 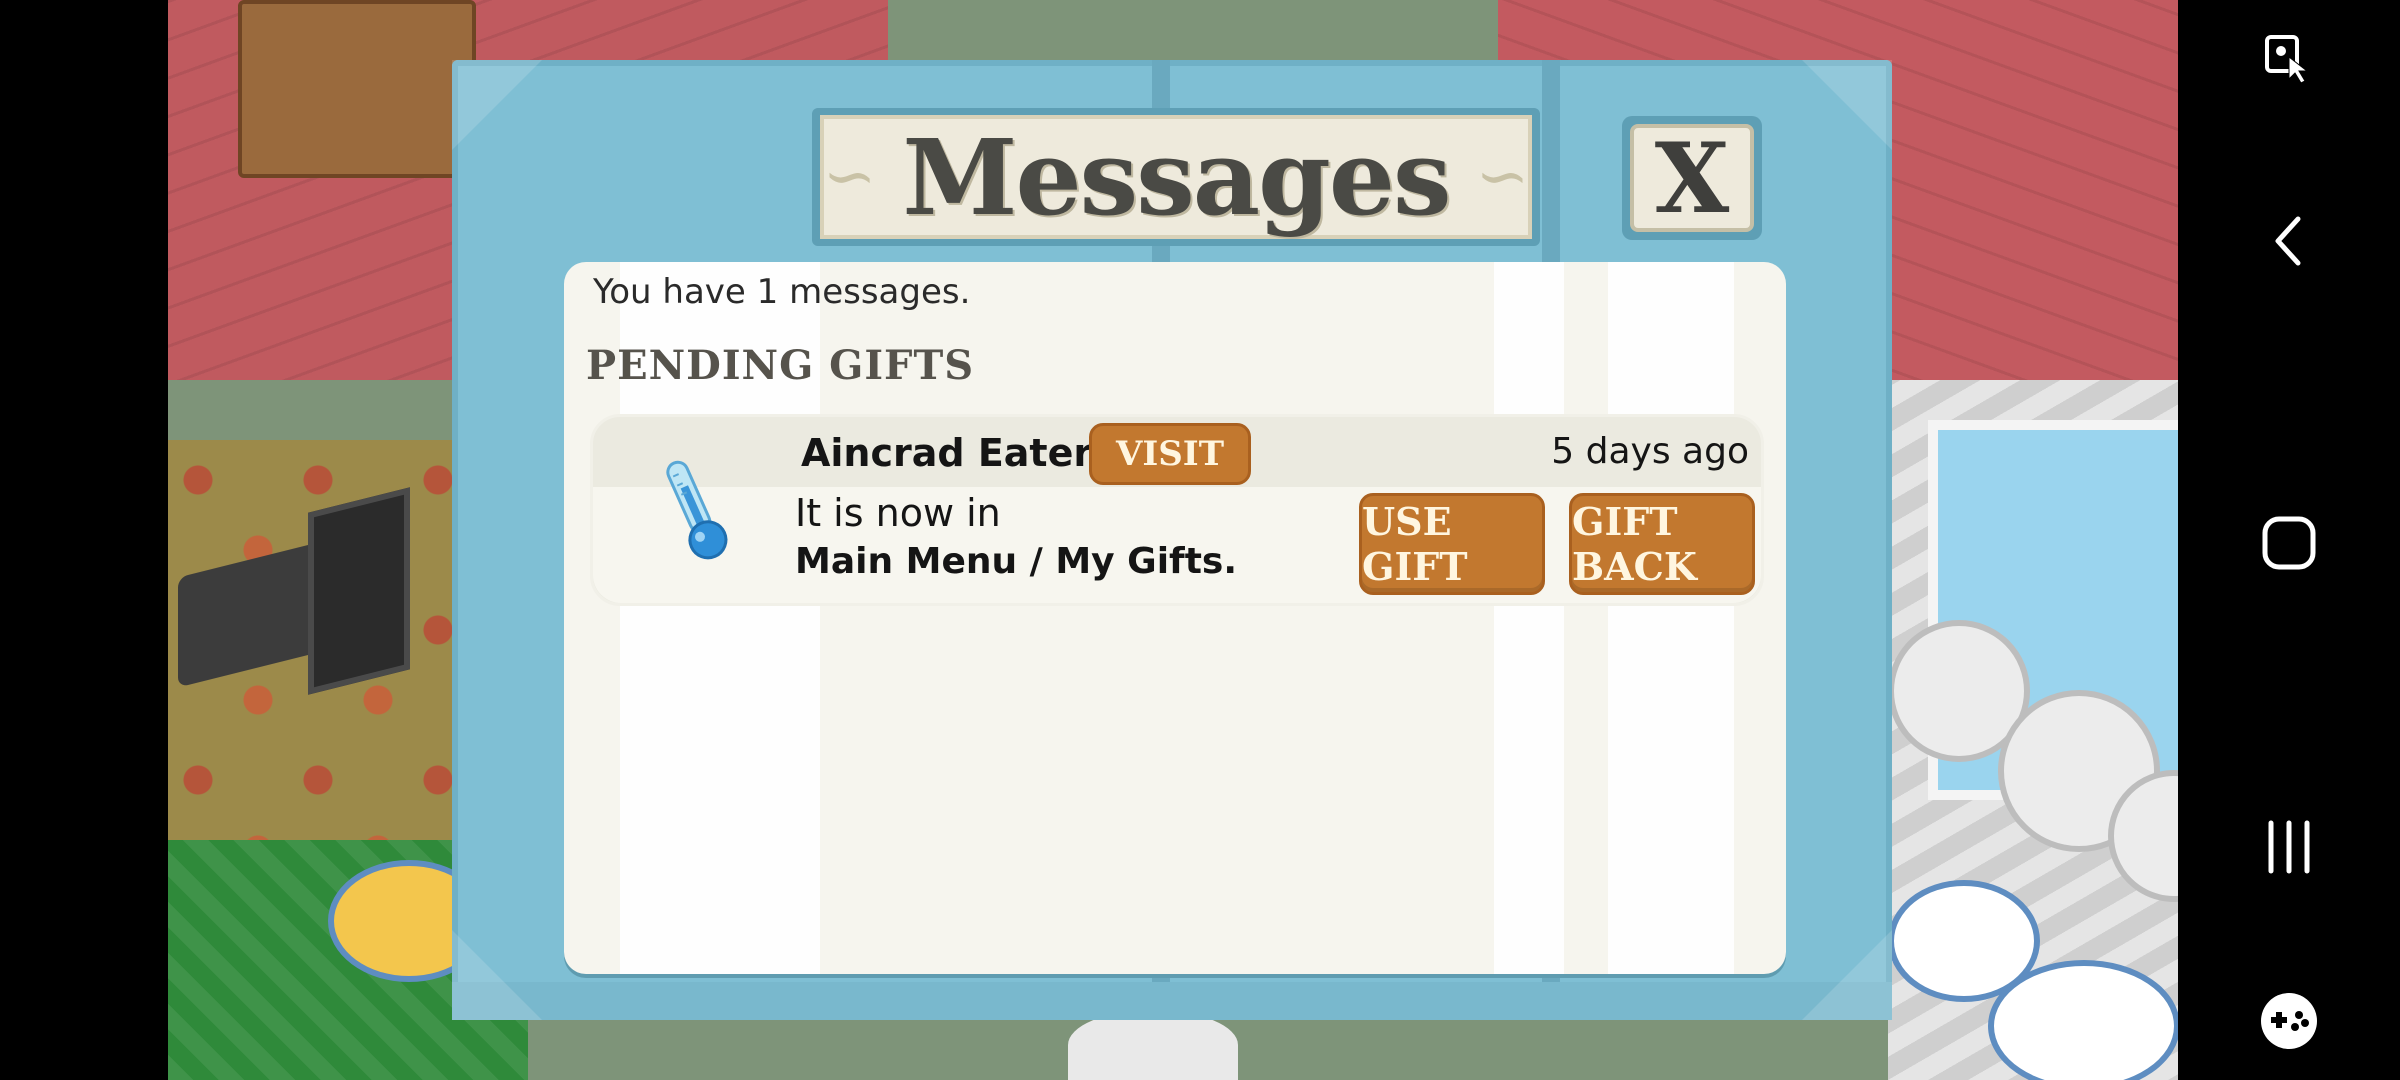 I want to click on system-nav-bar, so click(x=2289, y=540).